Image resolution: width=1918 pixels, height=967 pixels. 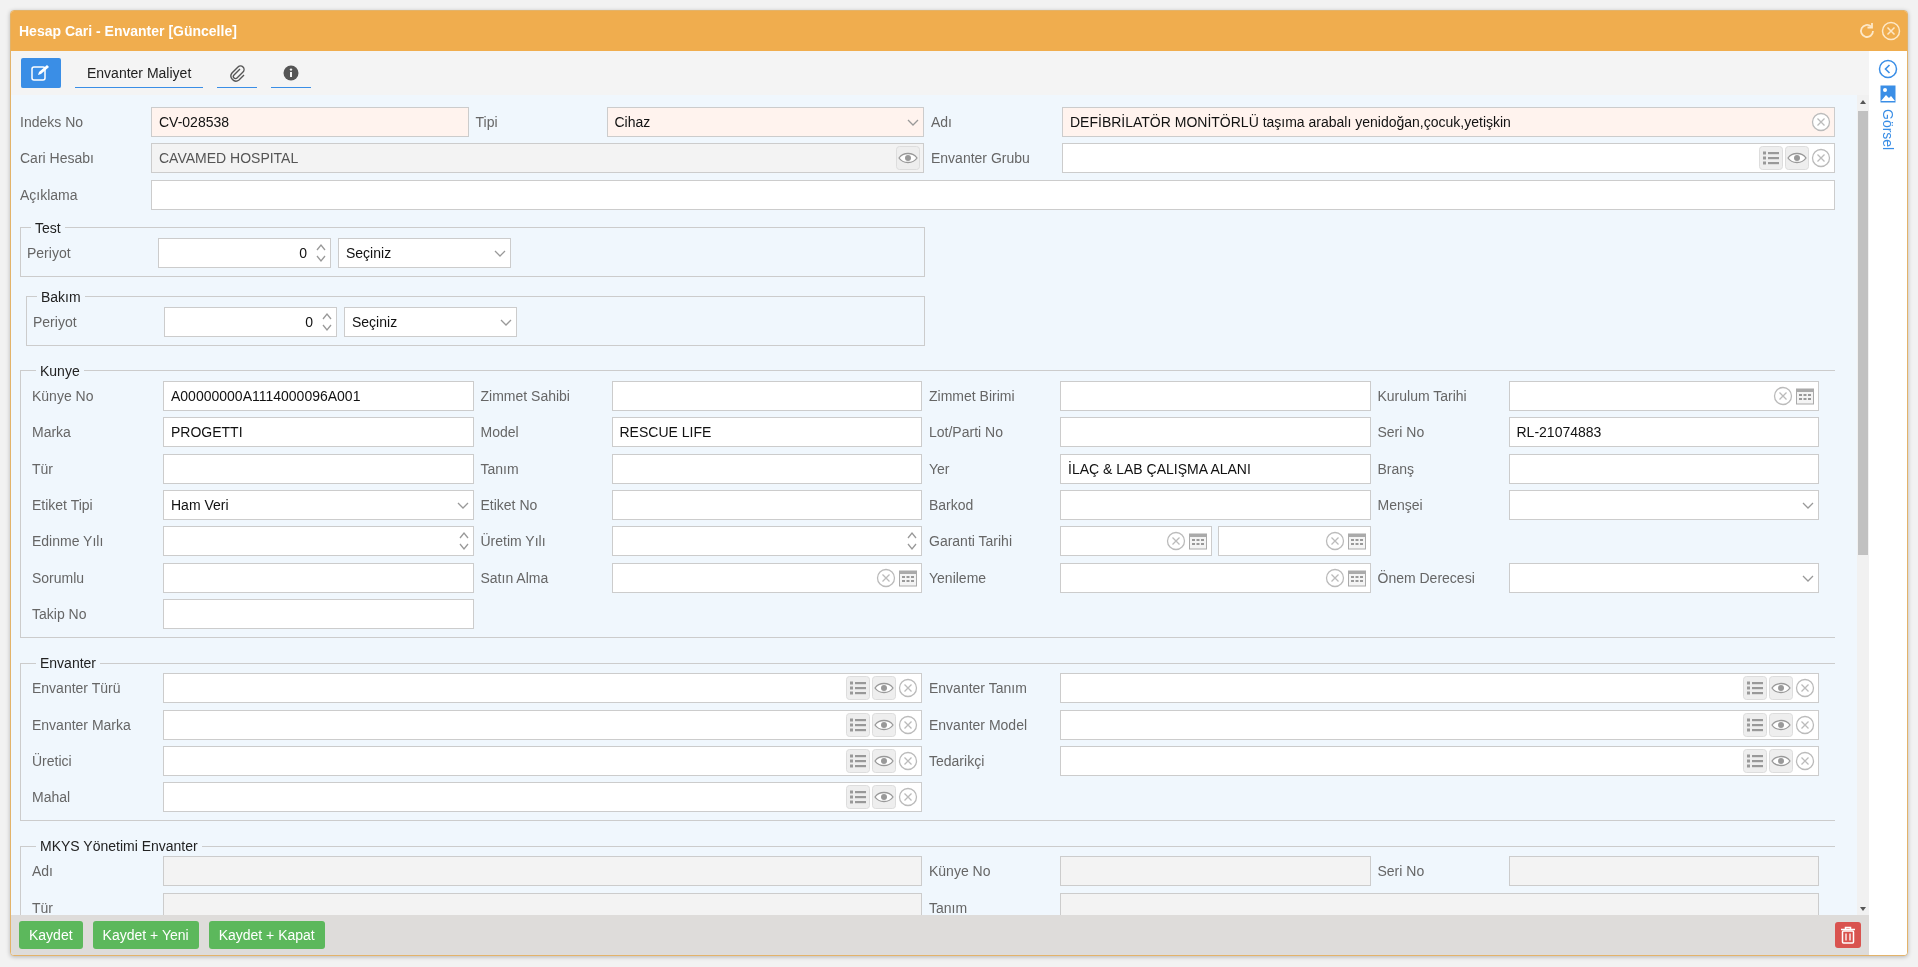 What do you see at coordinates (1888, 94) in the screenshot?
I see `image-icon` at bounding box center [1888, 94].